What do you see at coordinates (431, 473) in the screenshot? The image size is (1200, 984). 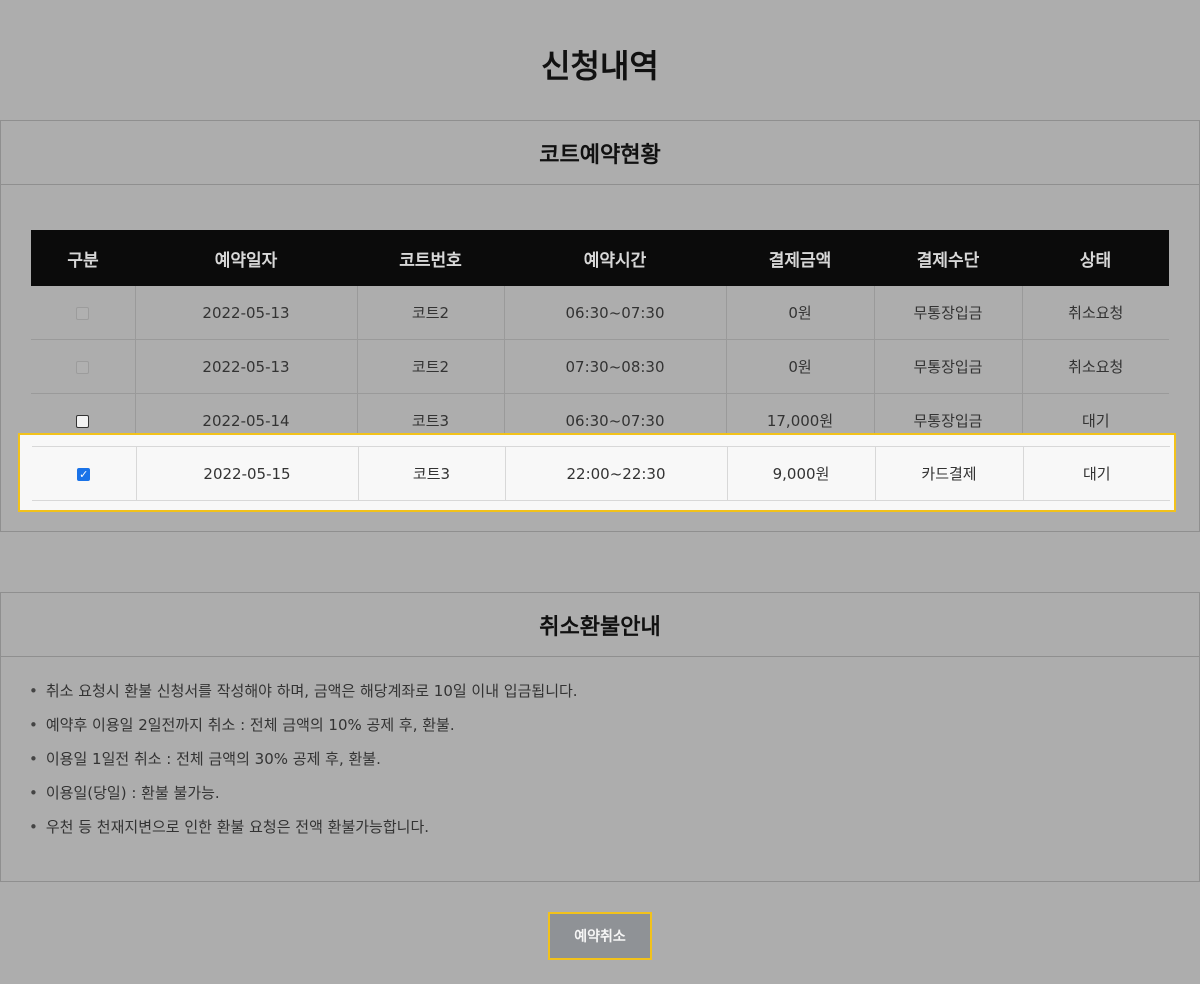 I see `row-court: 코트3` at bounding box center [431, 473].